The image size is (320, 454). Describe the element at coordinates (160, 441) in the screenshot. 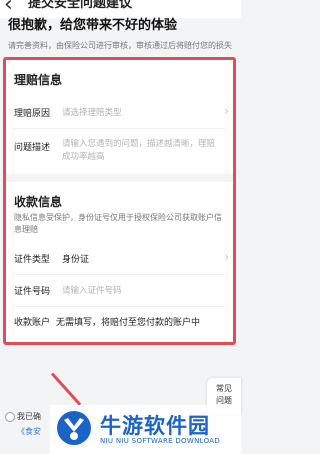

I see `watermark-subtitle: NIU NIU SOFTWARE DOWNLOAD` at that location.